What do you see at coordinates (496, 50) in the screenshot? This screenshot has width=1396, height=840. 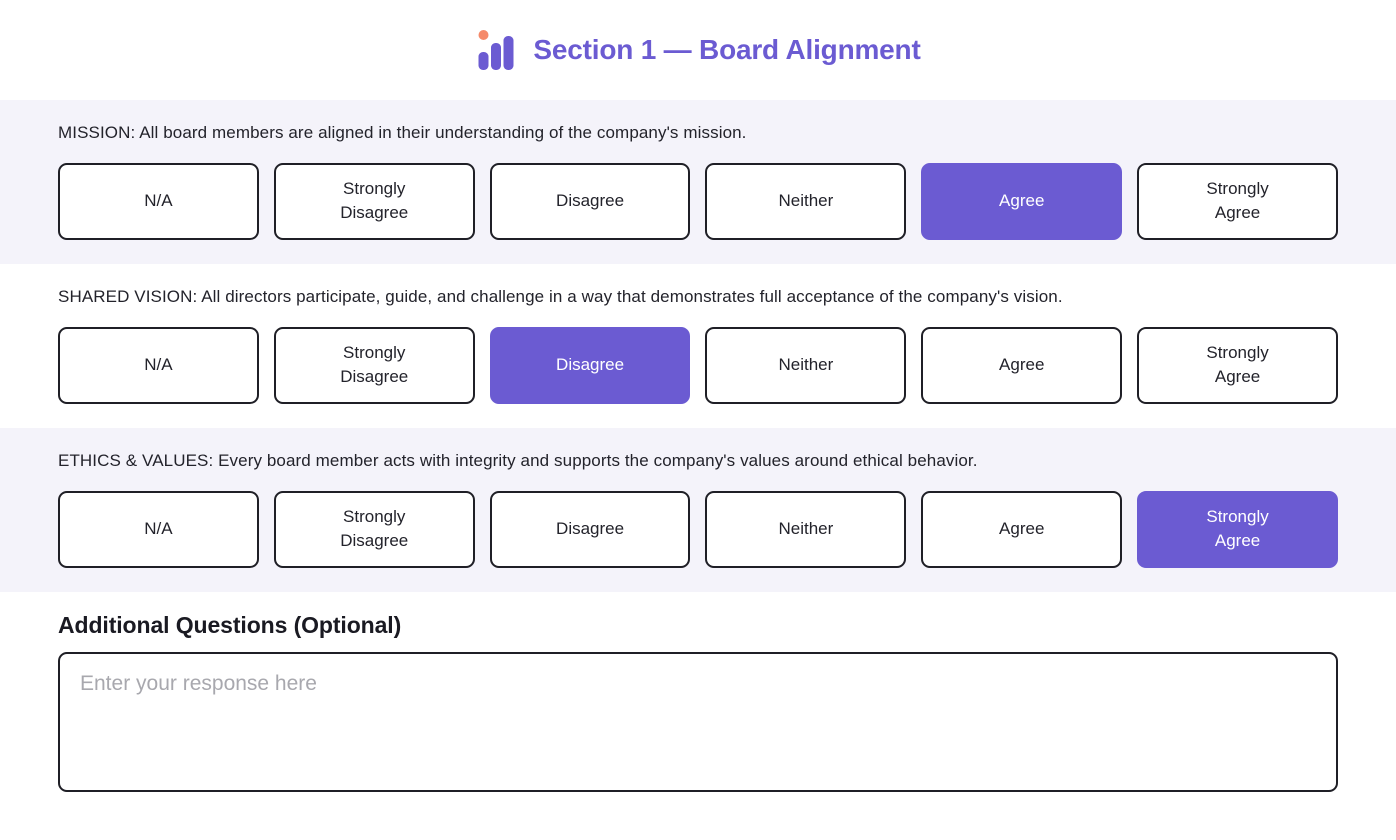 I see `bar-chart-icon` at bounding box center [496, 50].